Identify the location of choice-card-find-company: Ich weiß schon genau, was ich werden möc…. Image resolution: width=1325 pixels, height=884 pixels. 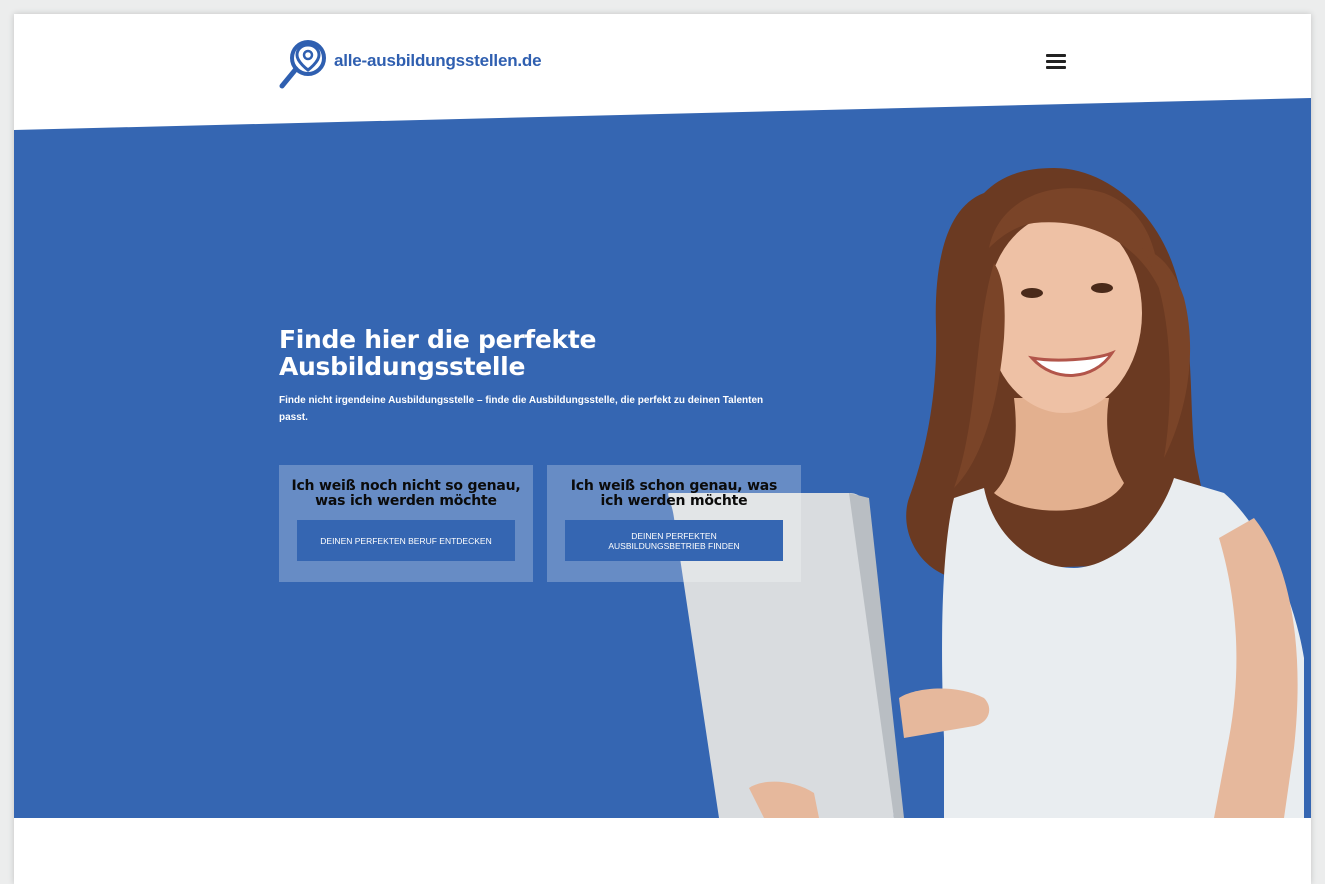
(674, 523).